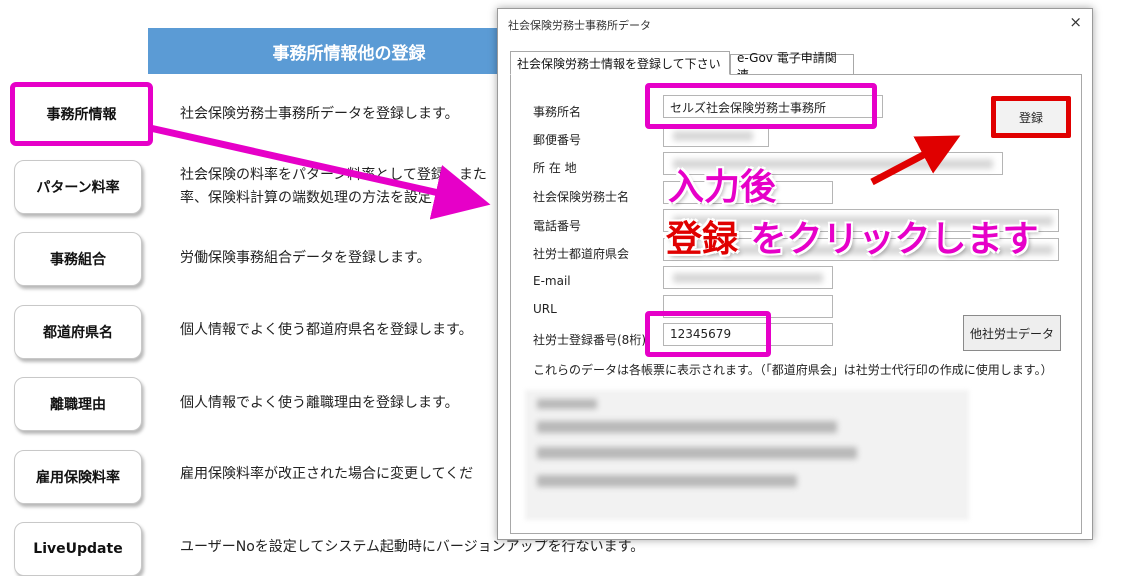 This screenshot has height=576, width=1134. Describe the element at coordinates (915, 160) in the screenshot. I see `arrow-to-register-icon` at that location.